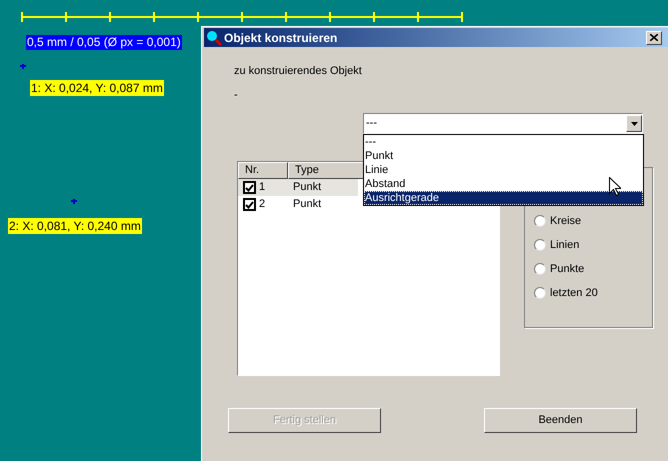 Image resolution: width=668 pixels, height=461 pixels. What do you see at coordinates (566, 221) in the screenshot?
I see `radio-label: Kreise` at bounding box center [566, 221].